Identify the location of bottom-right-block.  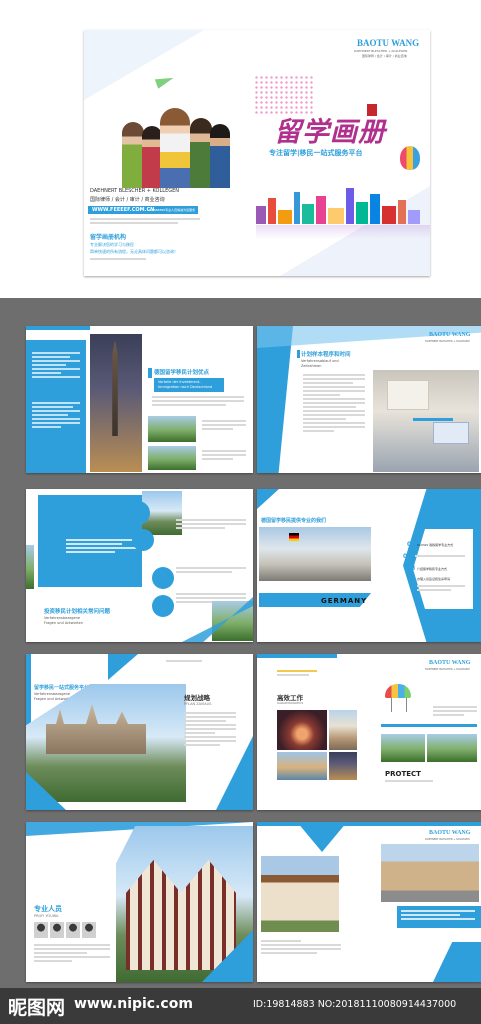
(457, 962).